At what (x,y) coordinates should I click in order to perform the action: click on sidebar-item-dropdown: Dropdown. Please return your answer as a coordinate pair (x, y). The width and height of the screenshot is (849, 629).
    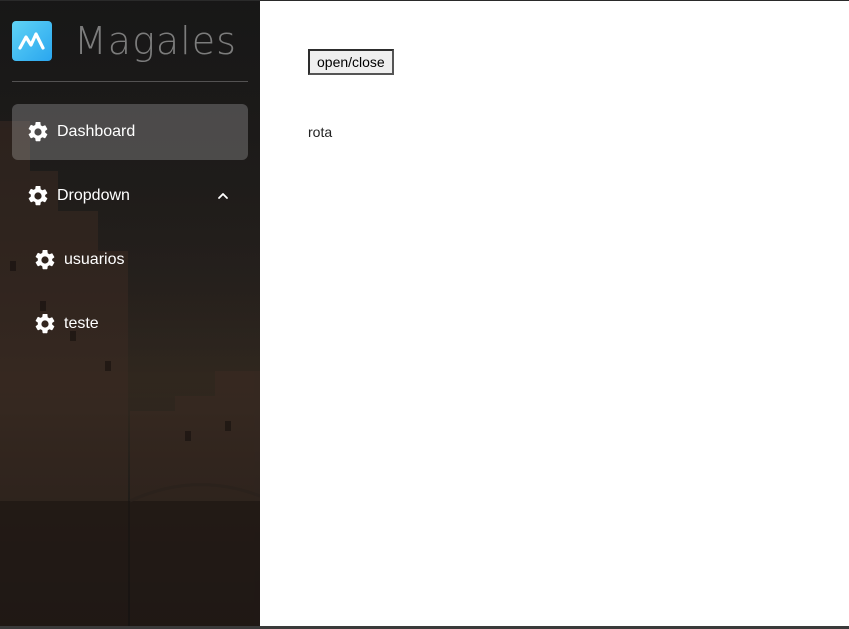
    Looking at the image, I should click on (130, 196).